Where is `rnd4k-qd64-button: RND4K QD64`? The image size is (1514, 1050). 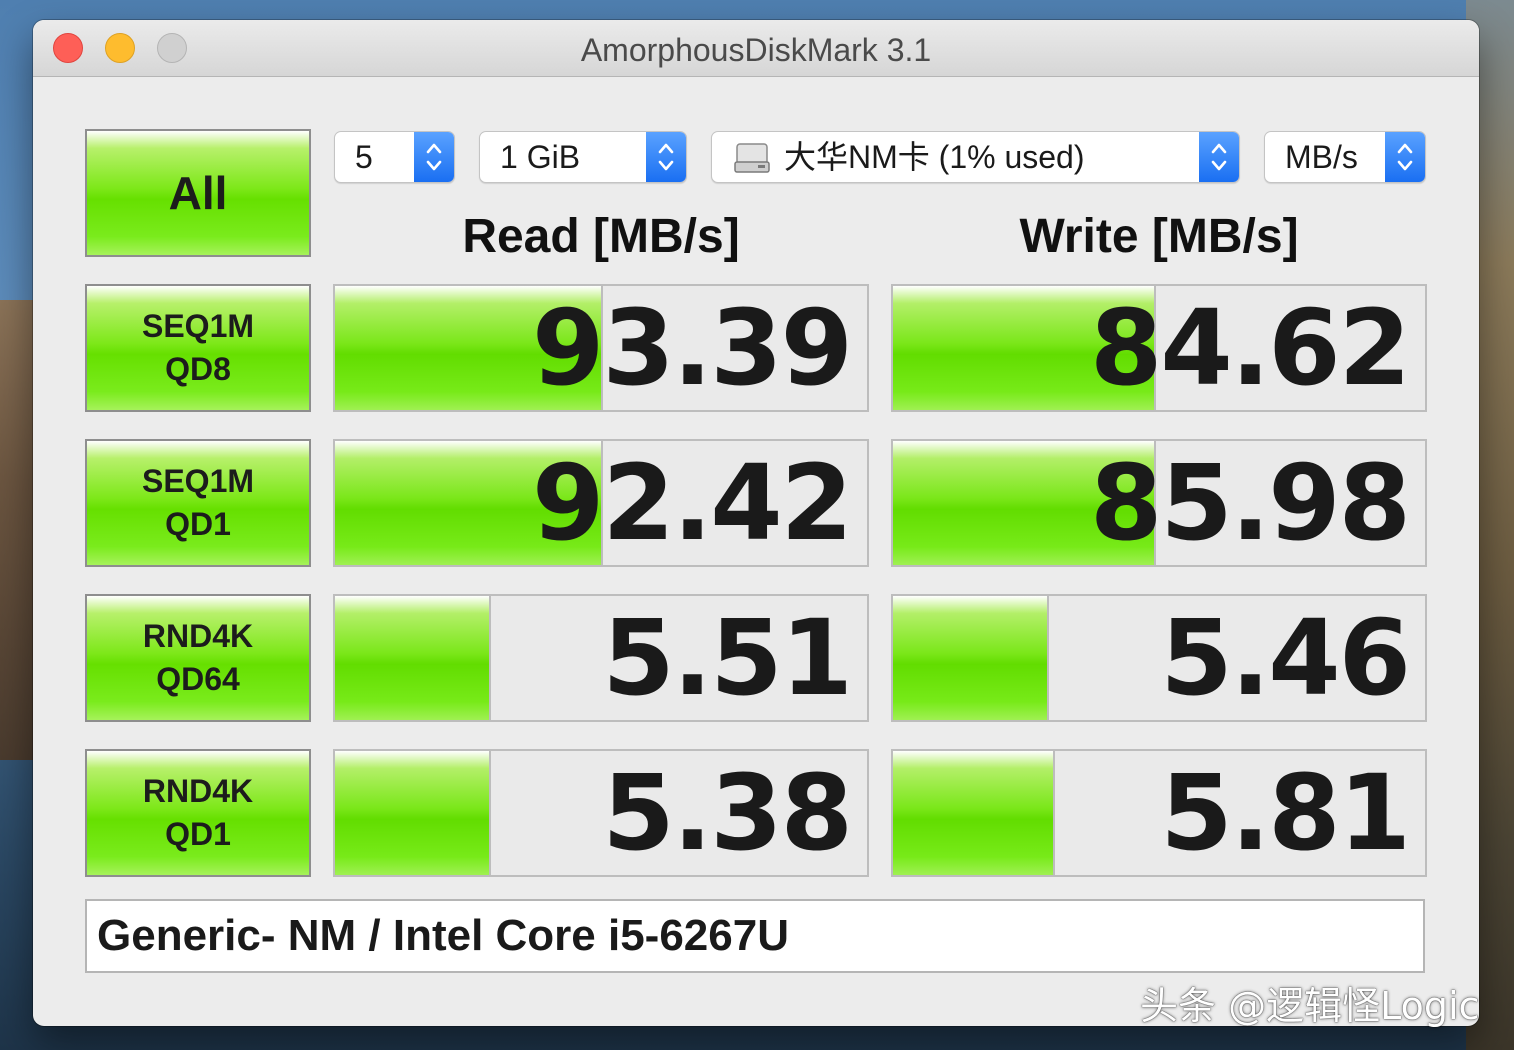
rnd4k-qd64-button: RND4K QD64 is located at coordinates (198, 658).